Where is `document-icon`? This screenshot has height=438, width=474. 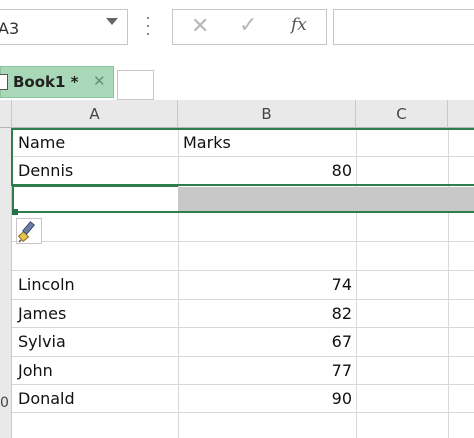
document-icon is located at coordinates (4, 82).